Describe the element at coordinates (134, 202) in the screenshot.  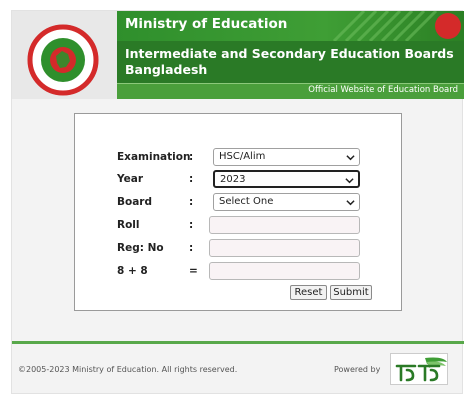
I see `board-label: Board` at that location.